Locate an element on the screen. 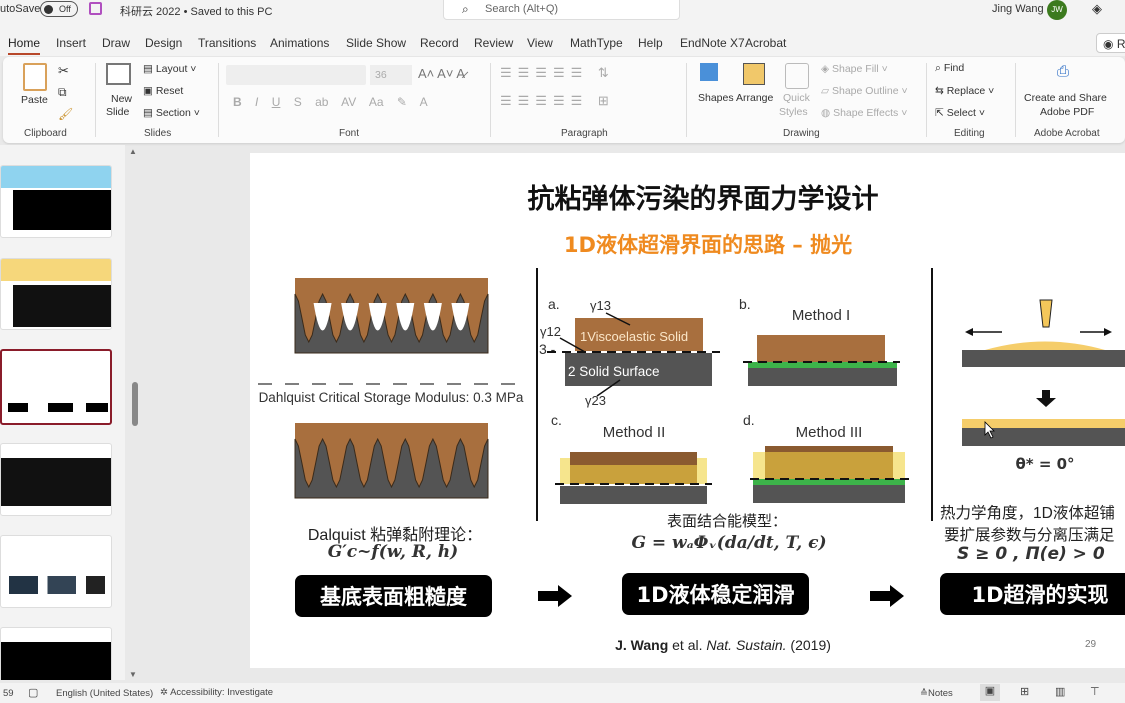 This screenshot has height=703, width=1125. thumbnail-scrollbar: ▲ ▼ is located at coordinates (134, 412).